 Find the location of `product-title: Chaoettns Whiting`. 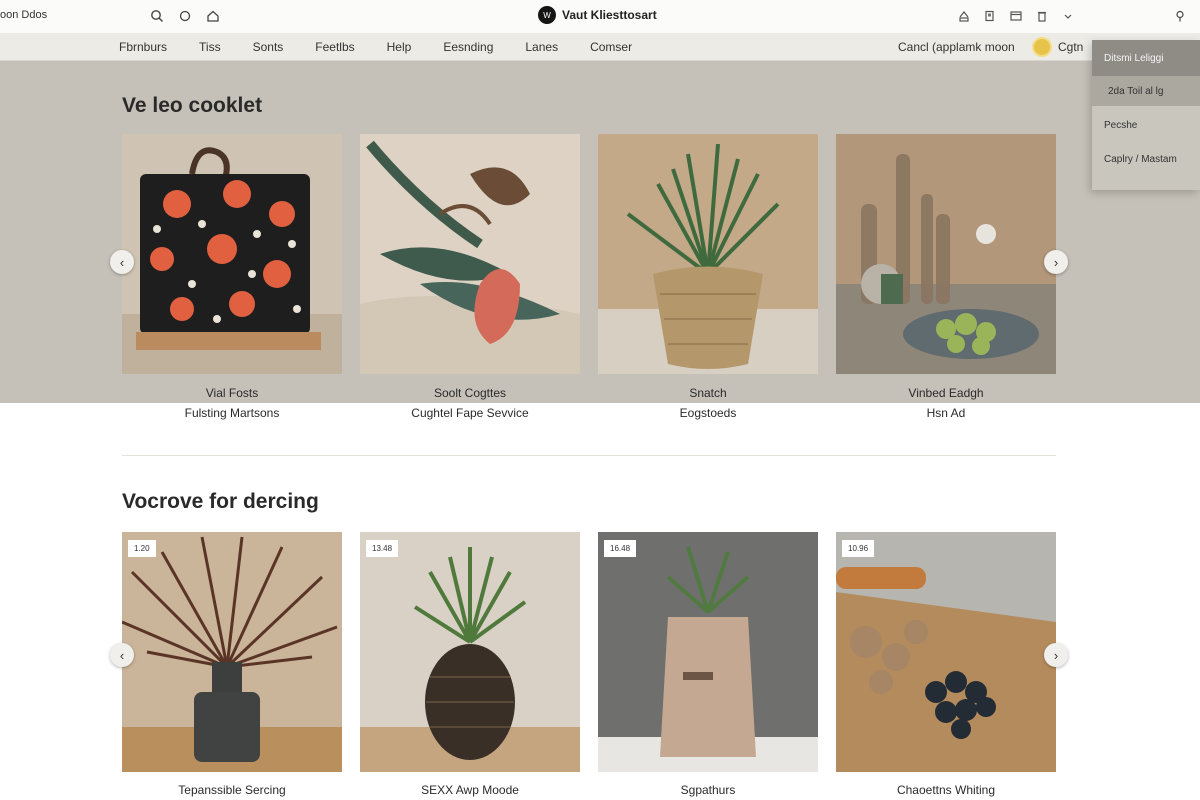

product-title: Chaoettns Whiting is located at coordinates (946, 790).